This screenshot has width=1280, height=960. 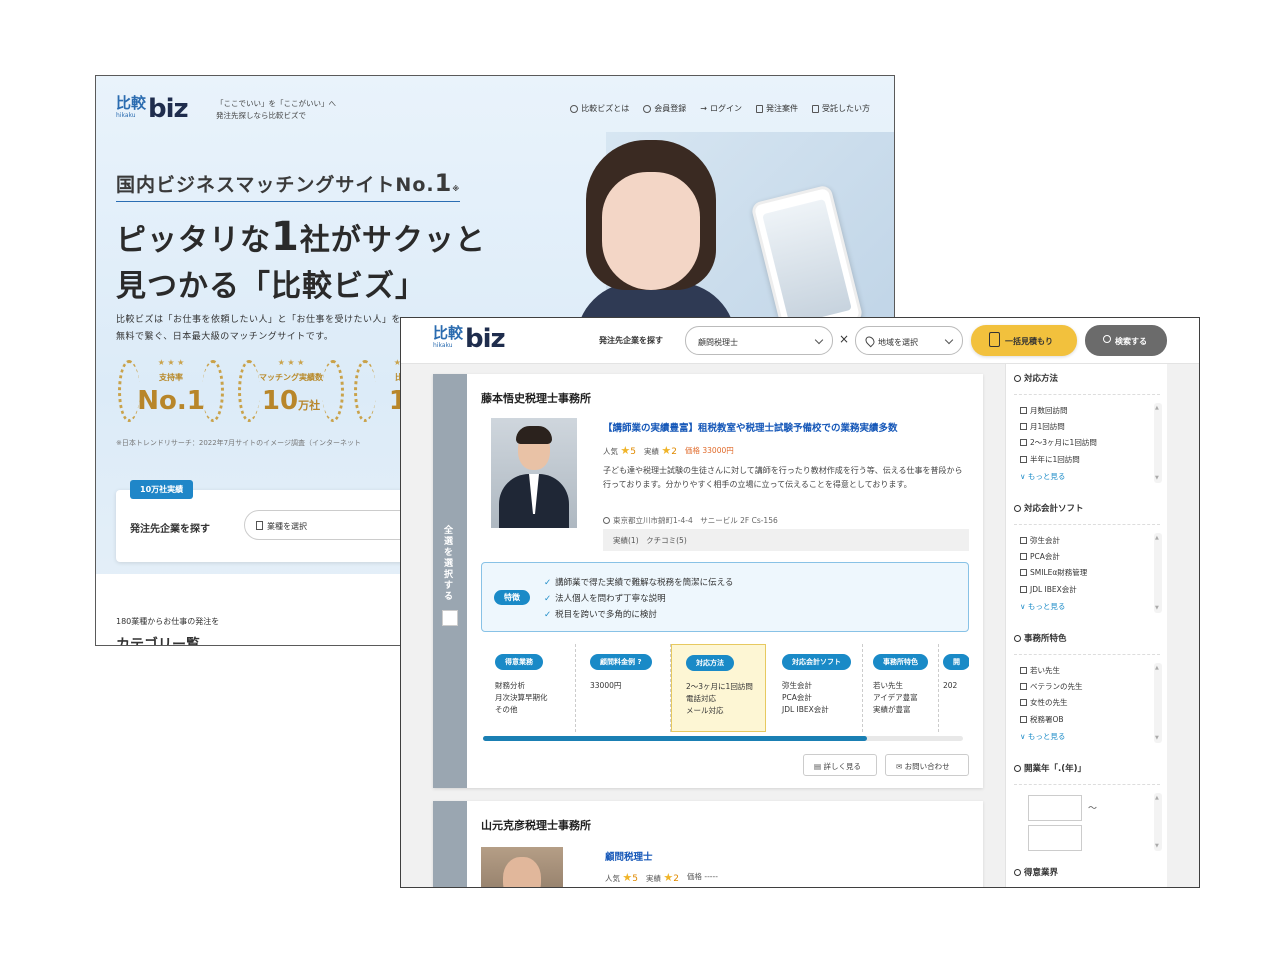 What do you see at coordinates (536, 825) in the screenshot?
I see `firm-name: 山元克彦税理士事務所` at bounding box center [536, 825].